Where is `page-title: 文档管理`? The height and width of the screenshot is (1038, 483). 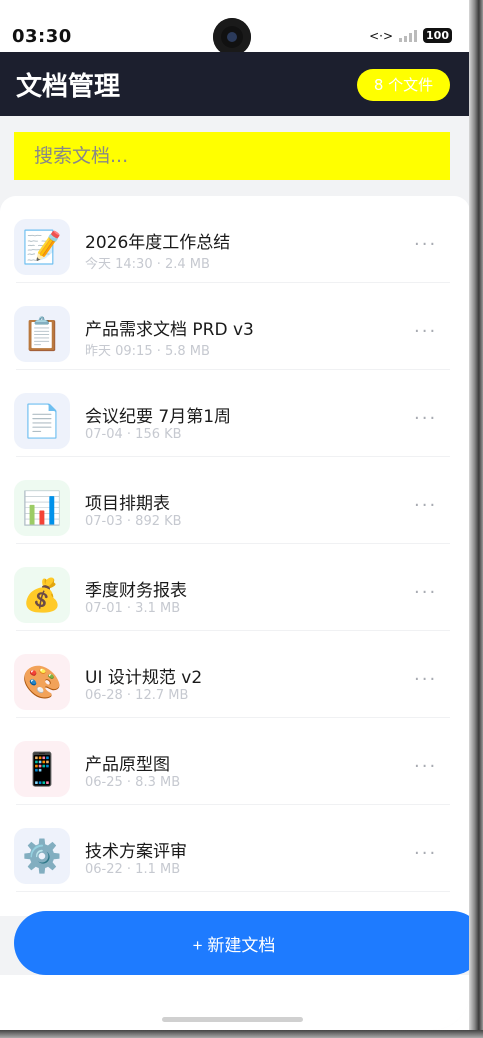 page-title: 文档管理 is located at coordinates (68, 87).